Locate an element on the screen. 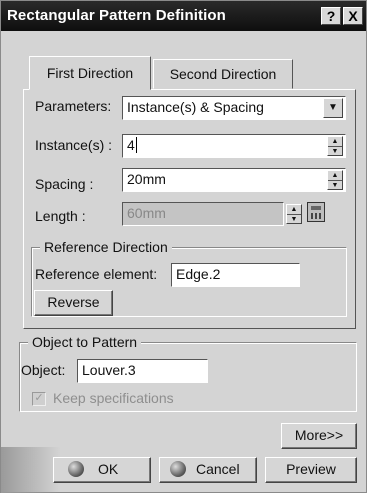  instances-value: 4 is located at coordinates (131, 145).